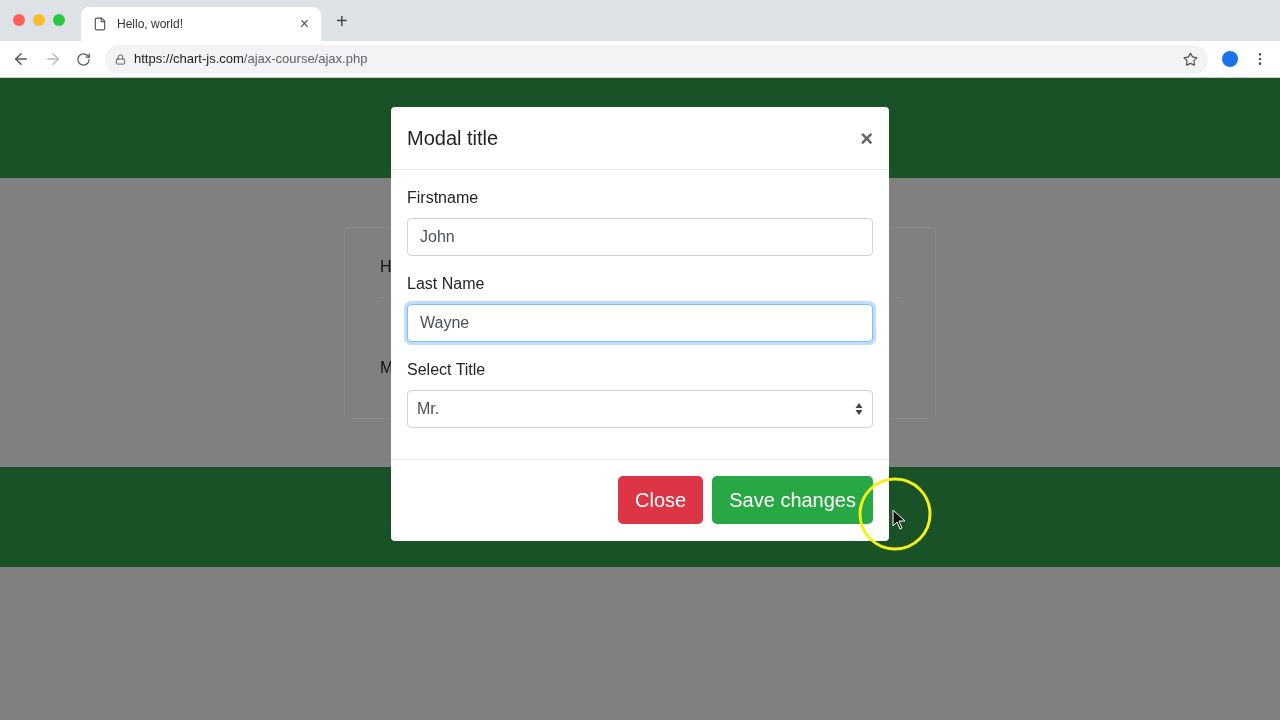 The width and height of the screenshot is (1280, 720). I want to click on field-label: Firstname, so click(443, 198).